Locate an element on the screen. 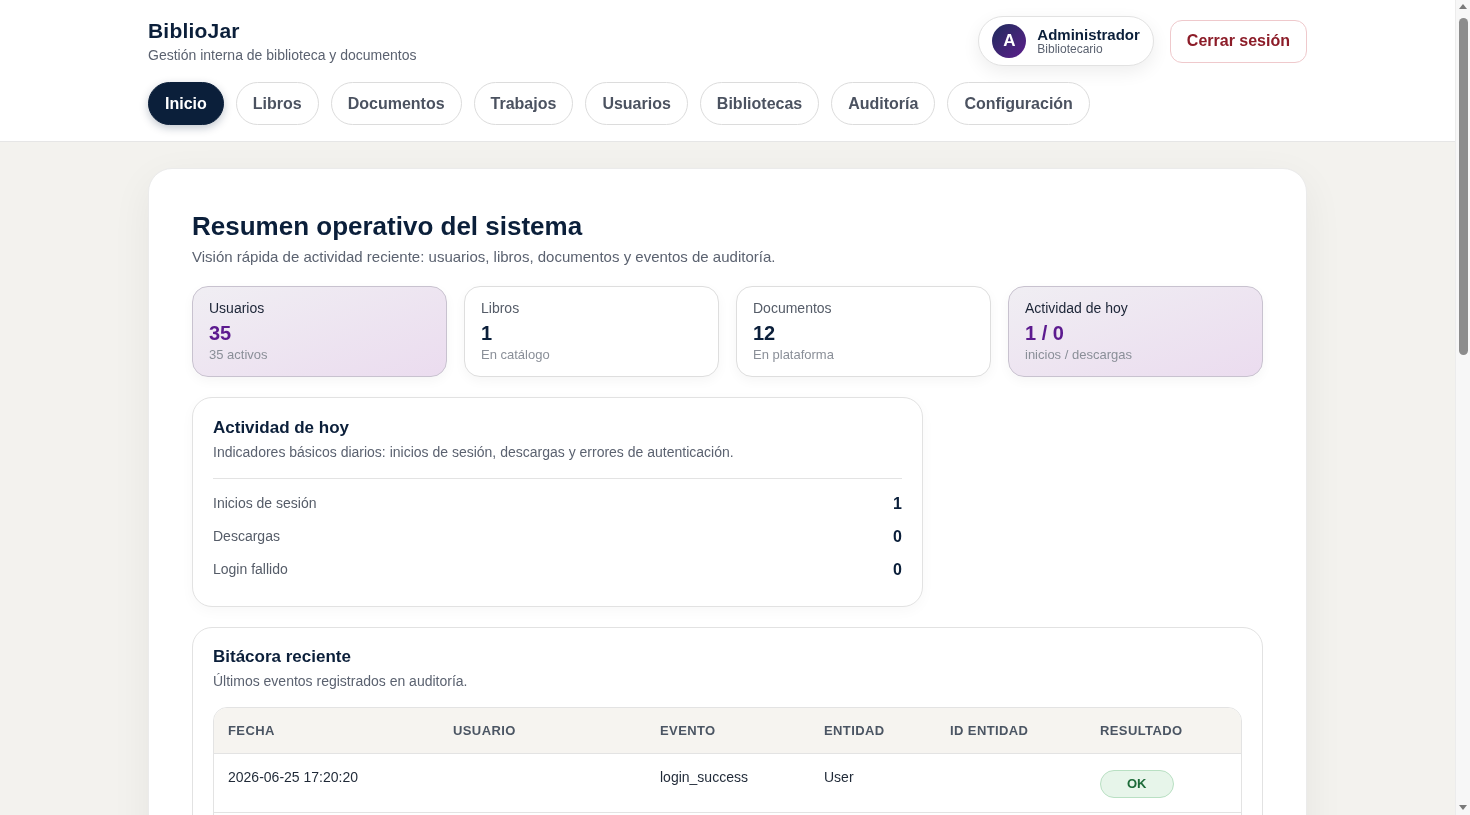 The image size is (1470, 815). nav-tab: Trabajos is located at coordinates (523, 103).